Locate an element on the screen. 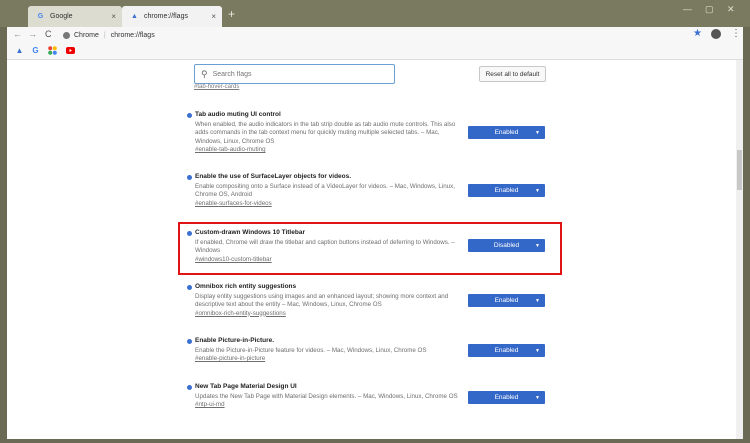 The image size is (750, 443). flags-header: ⚲ Reset all to default is located at coordinates (371, 74).